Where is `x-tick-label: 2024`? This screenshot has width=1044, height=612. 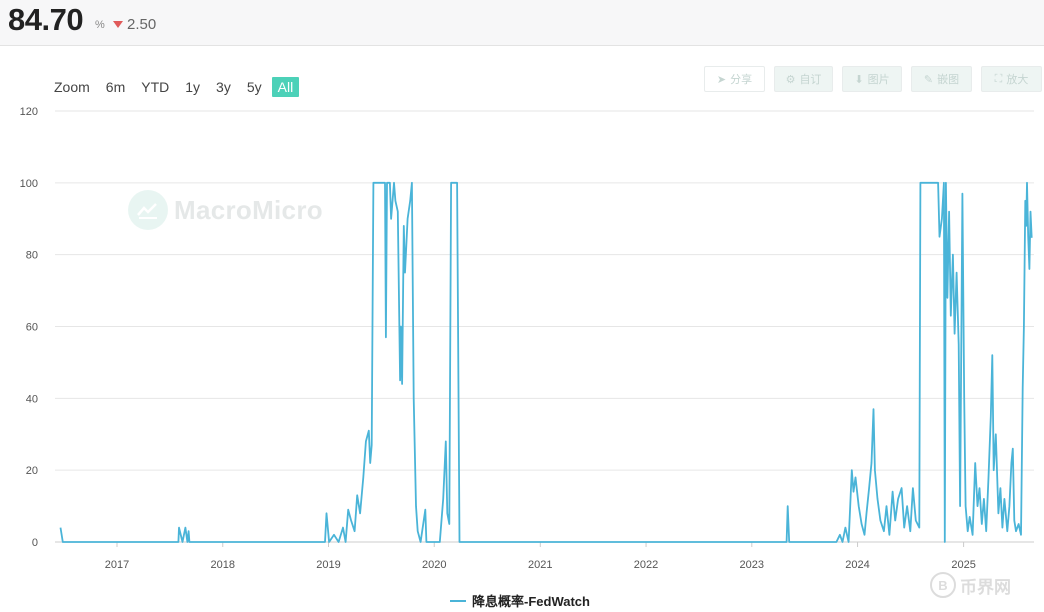
x-tick-label: 2024 is located at coordinates (857, 565).